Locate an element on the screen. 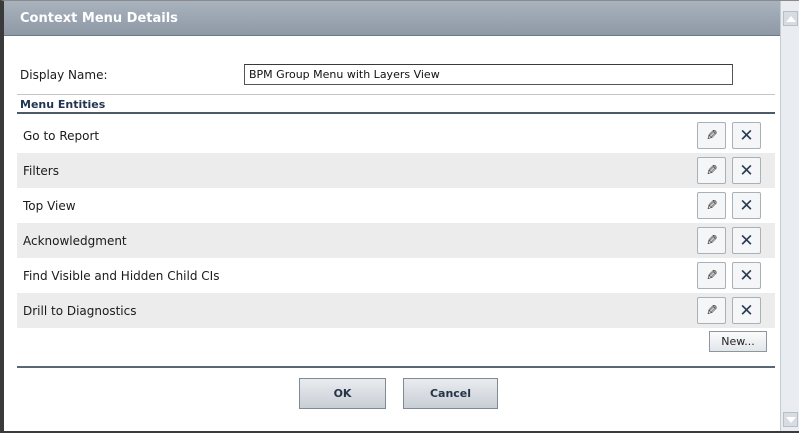 The height and width of the screenshot is (433, 799). entity-label: Top View is located at coordinates (49, 205).